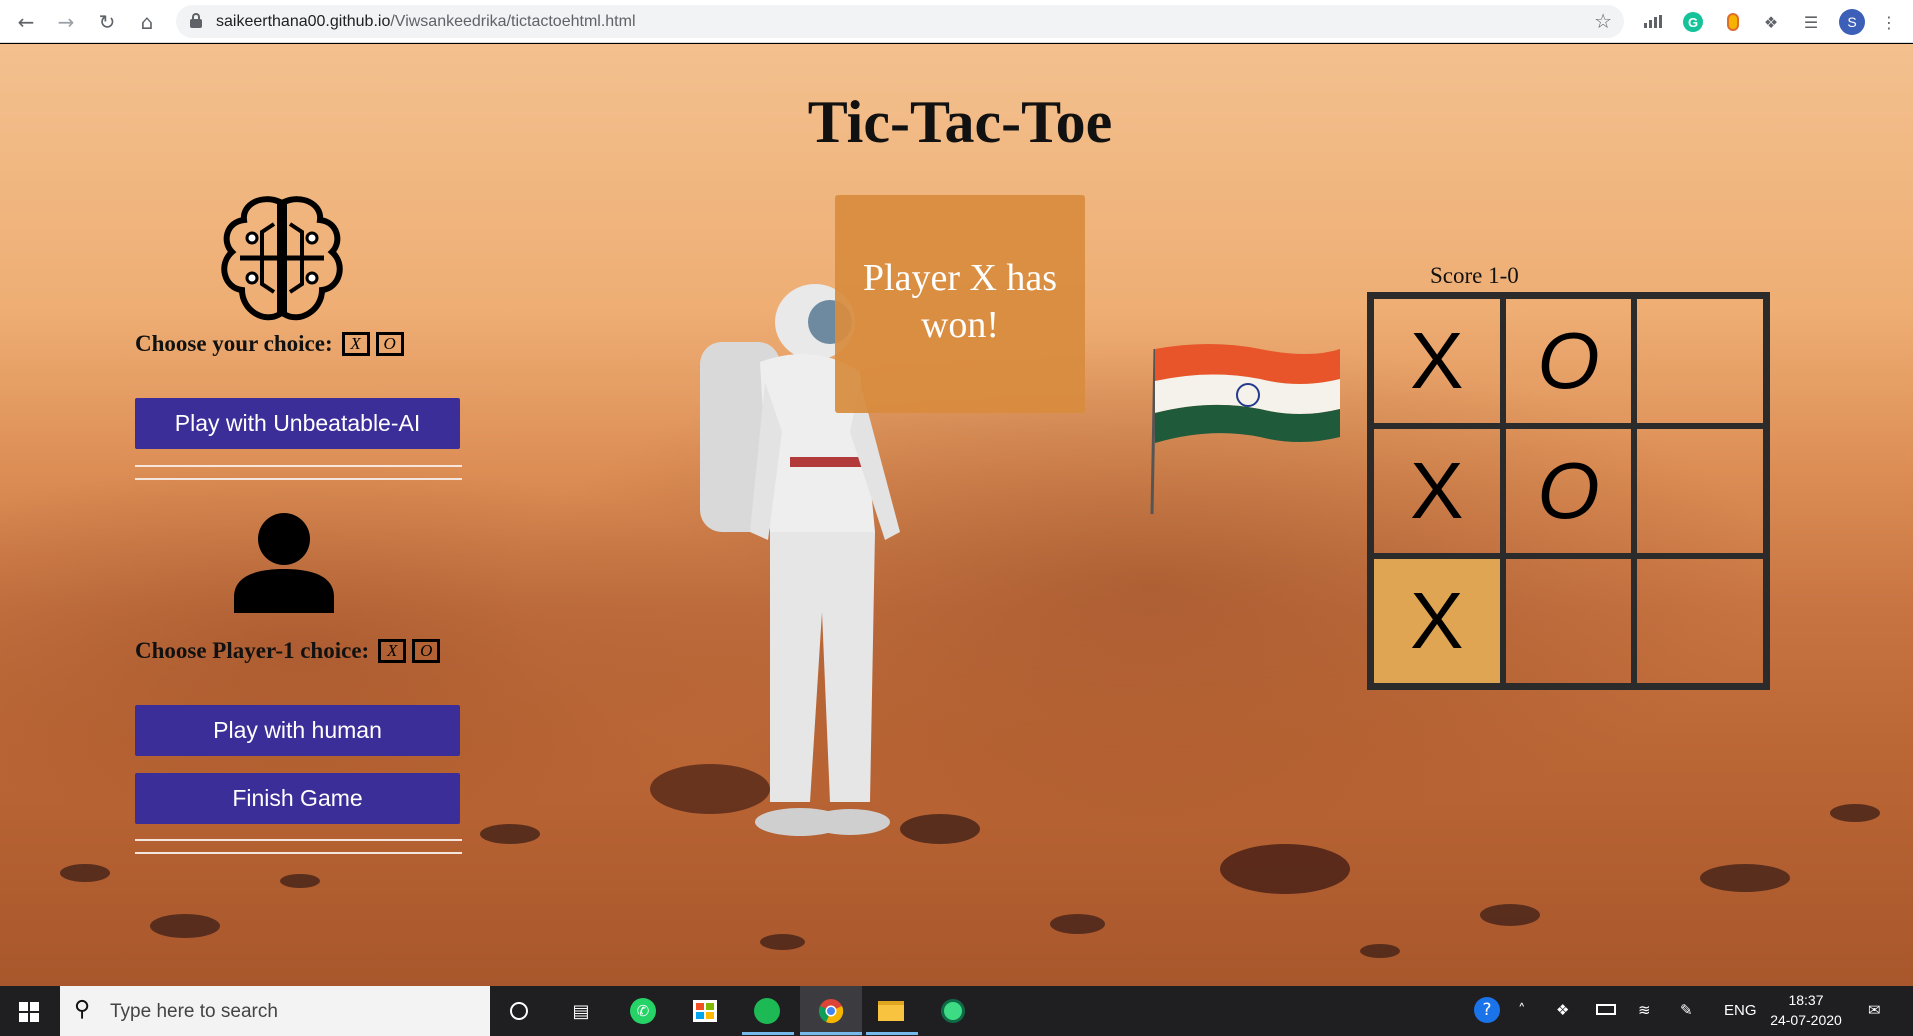 The image size is (1913, 1036). Describe the element at coordinates (303, 21) in the screenshot. I see `url-host: saikeerthana00.github.io` at that location.